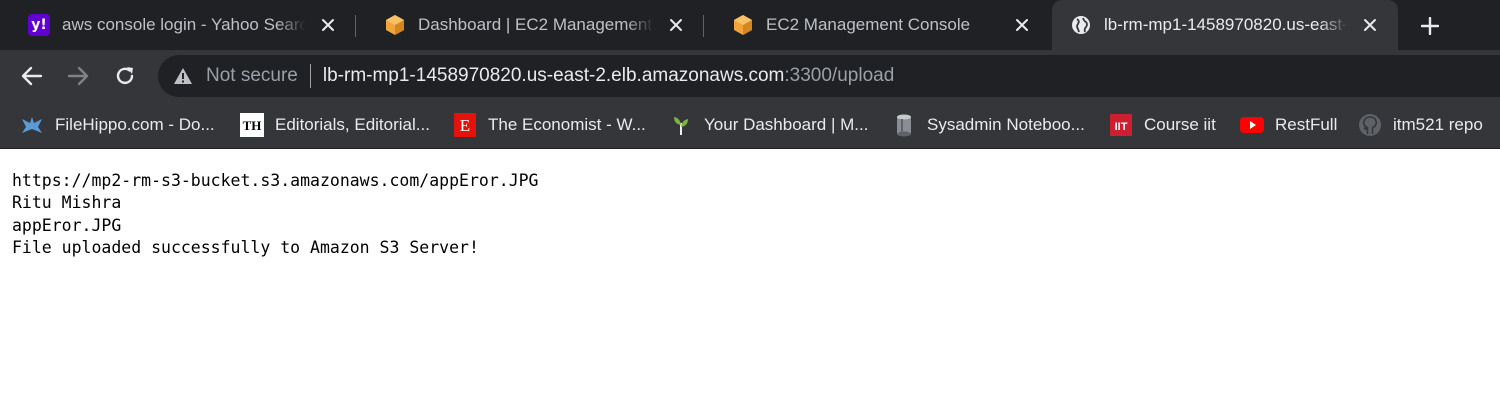 The image size is (1500, 412). I want to click on economist-icon: E, so click(465, 125).